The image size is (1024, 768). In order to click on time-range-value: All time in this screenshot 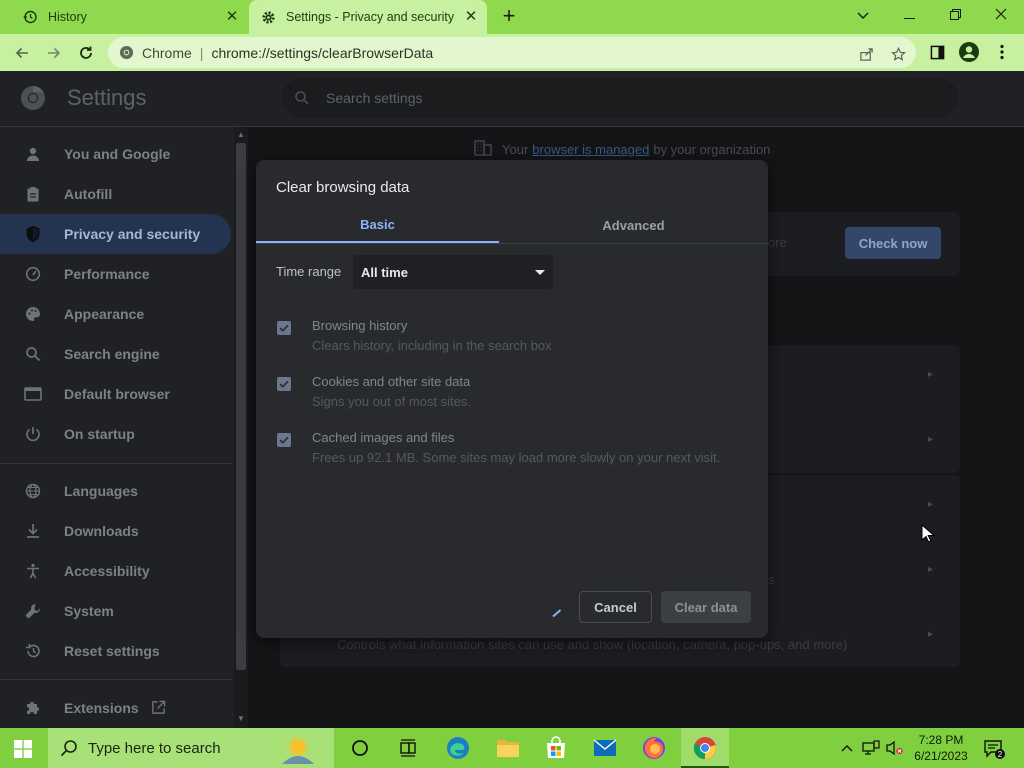, I will do `click(384, 272)`.